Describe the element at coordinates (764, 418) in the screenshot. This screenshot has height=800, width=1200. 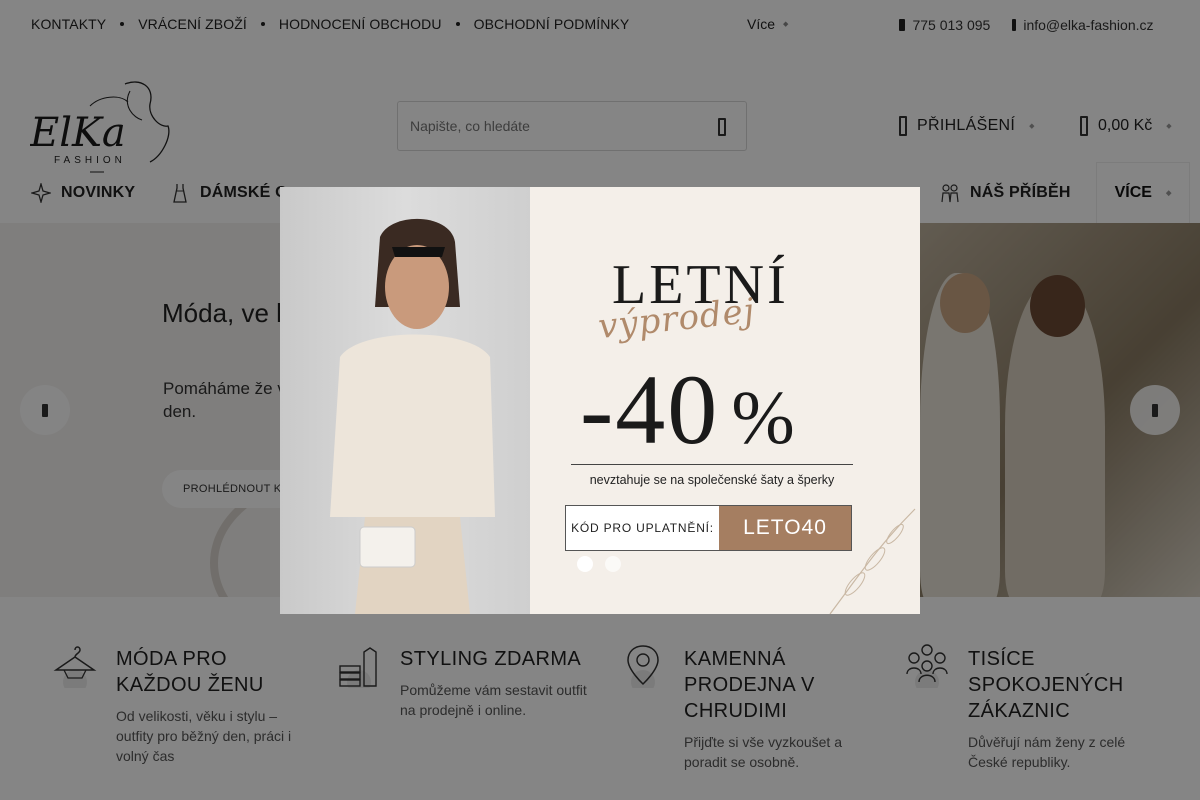
I see `percent-sign: %` at that location.